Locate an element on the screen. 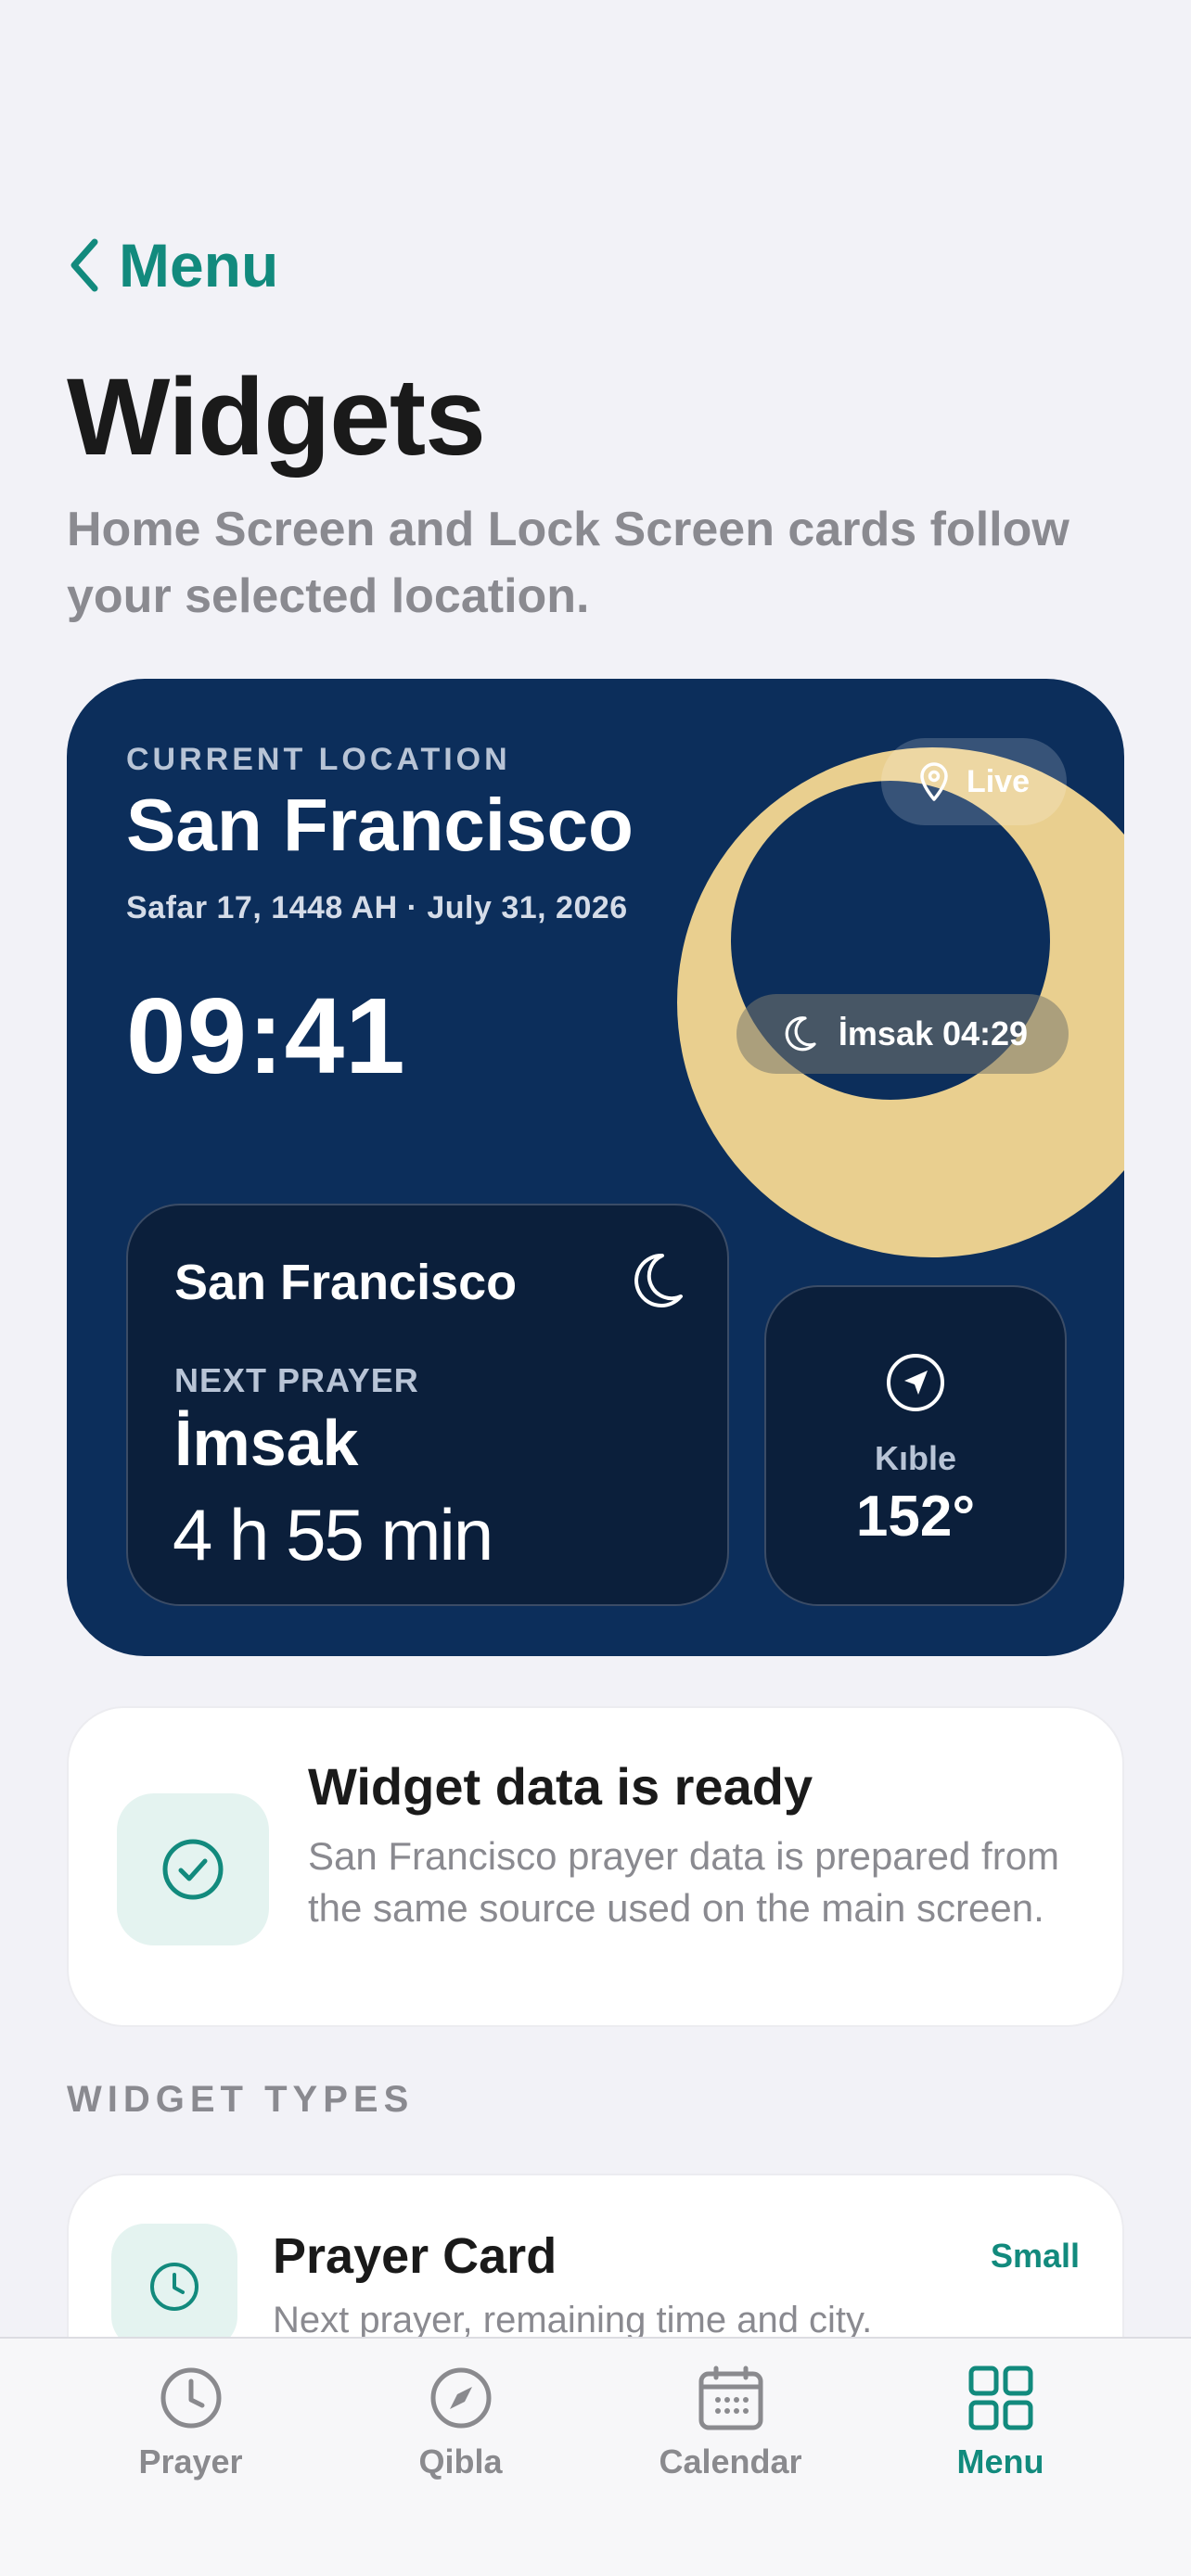 The height and width of the screenshot is (2576, 1191). ready-title: Widget data is ready is located at coordinates (560, 1786).